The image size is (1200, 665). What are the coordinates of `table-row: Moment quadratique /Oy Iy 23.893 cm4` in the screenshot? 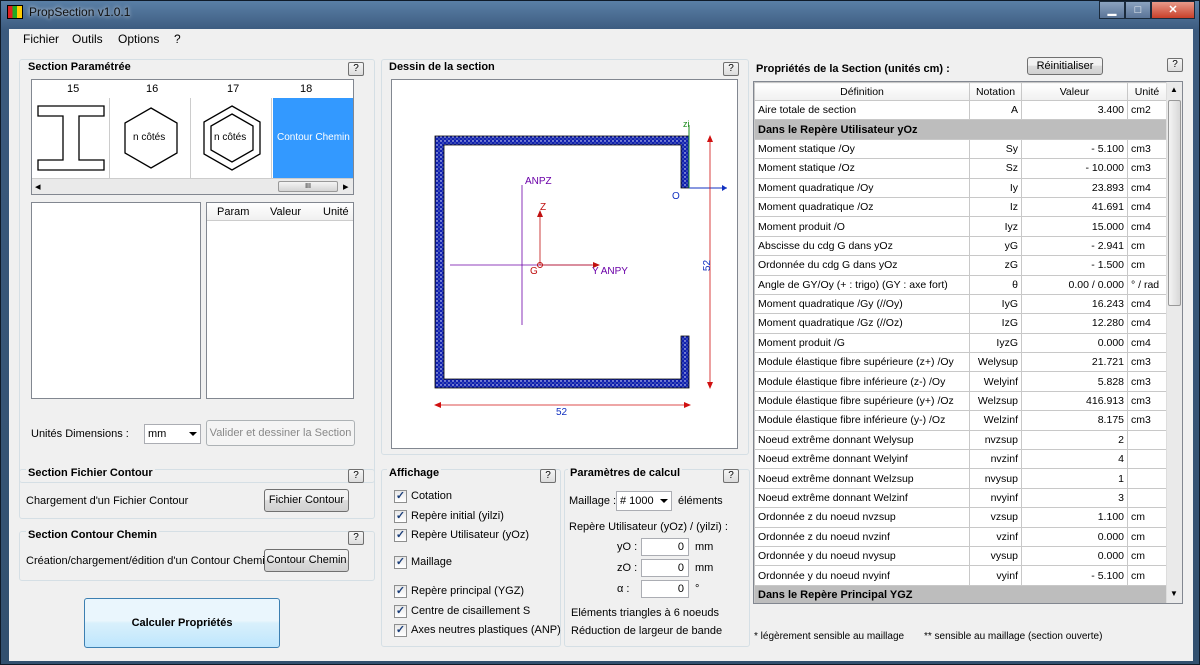 It's located at (960, 187).